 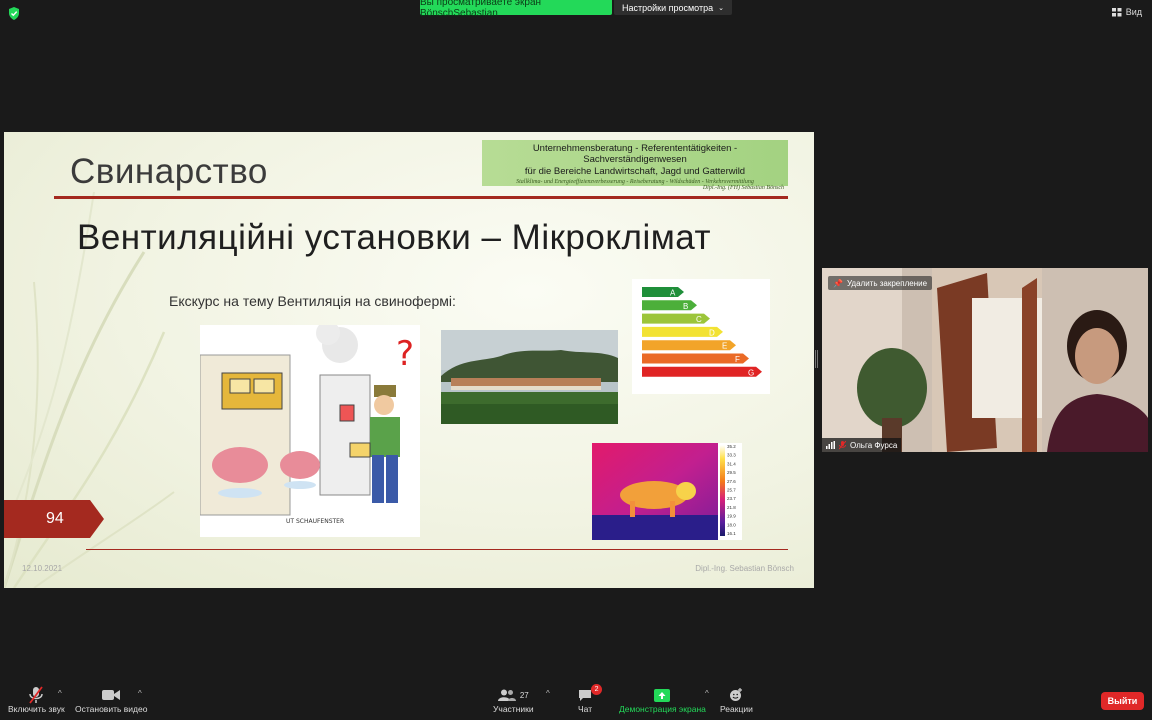 I want to click on energy-class-bar-G, so click(x=702, y=371).